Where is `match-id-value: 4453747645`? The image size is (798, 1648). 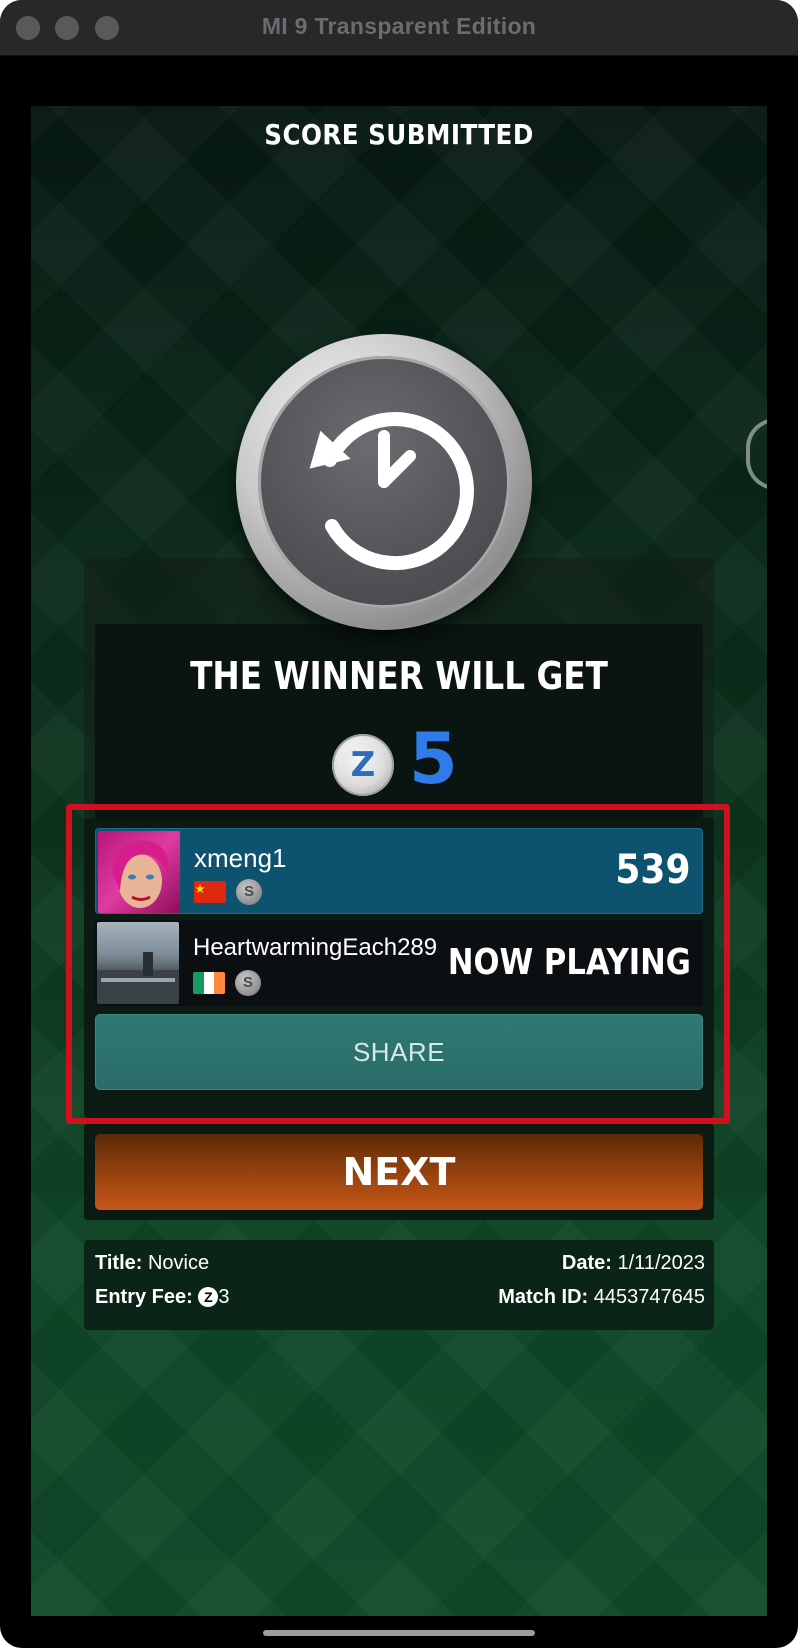
match-id-value: 4453747645 is located at coordinates (649, 1297).